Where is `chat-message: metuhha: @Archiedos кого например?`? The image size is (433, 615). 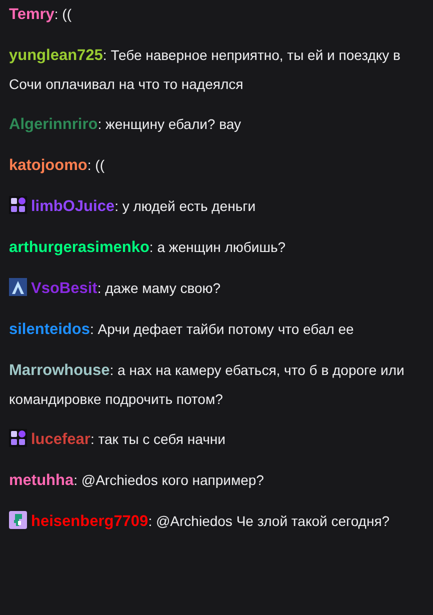 chat-message: metuhha: @Archiedos кого например? is located at coordinates (136, 480).